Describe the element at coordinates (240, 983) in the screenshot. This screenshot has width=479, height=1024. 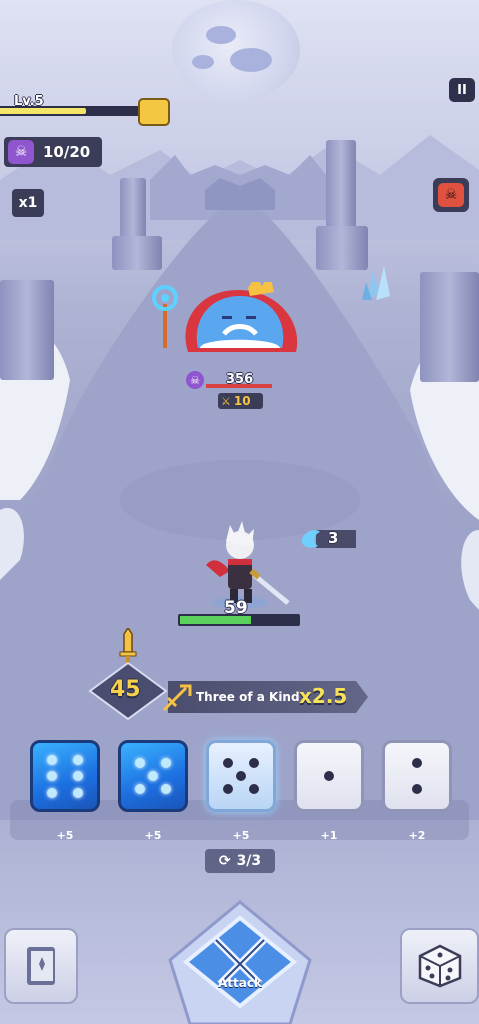
I see `attack-button-label: Attack` at that location.